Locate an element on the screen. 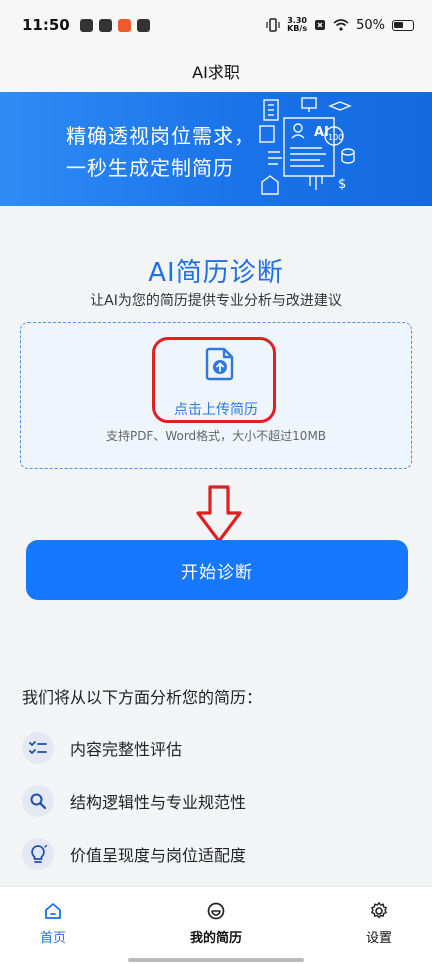  vibrate-icon is located at coordinates (273, 25).